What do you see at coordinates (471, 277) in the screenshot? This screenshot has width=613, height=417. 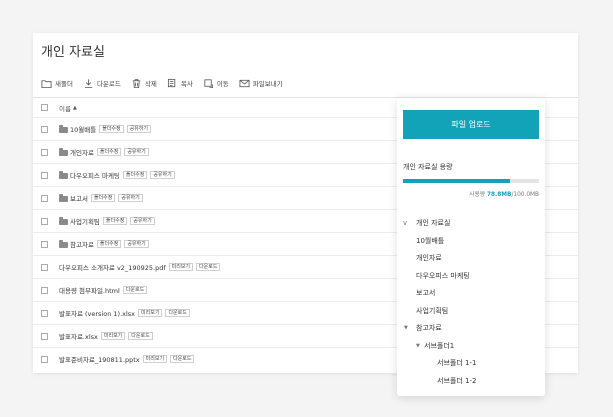 I see `folder-tree-item: 다우오피스 마케팅` at bounding box center [471, 277].